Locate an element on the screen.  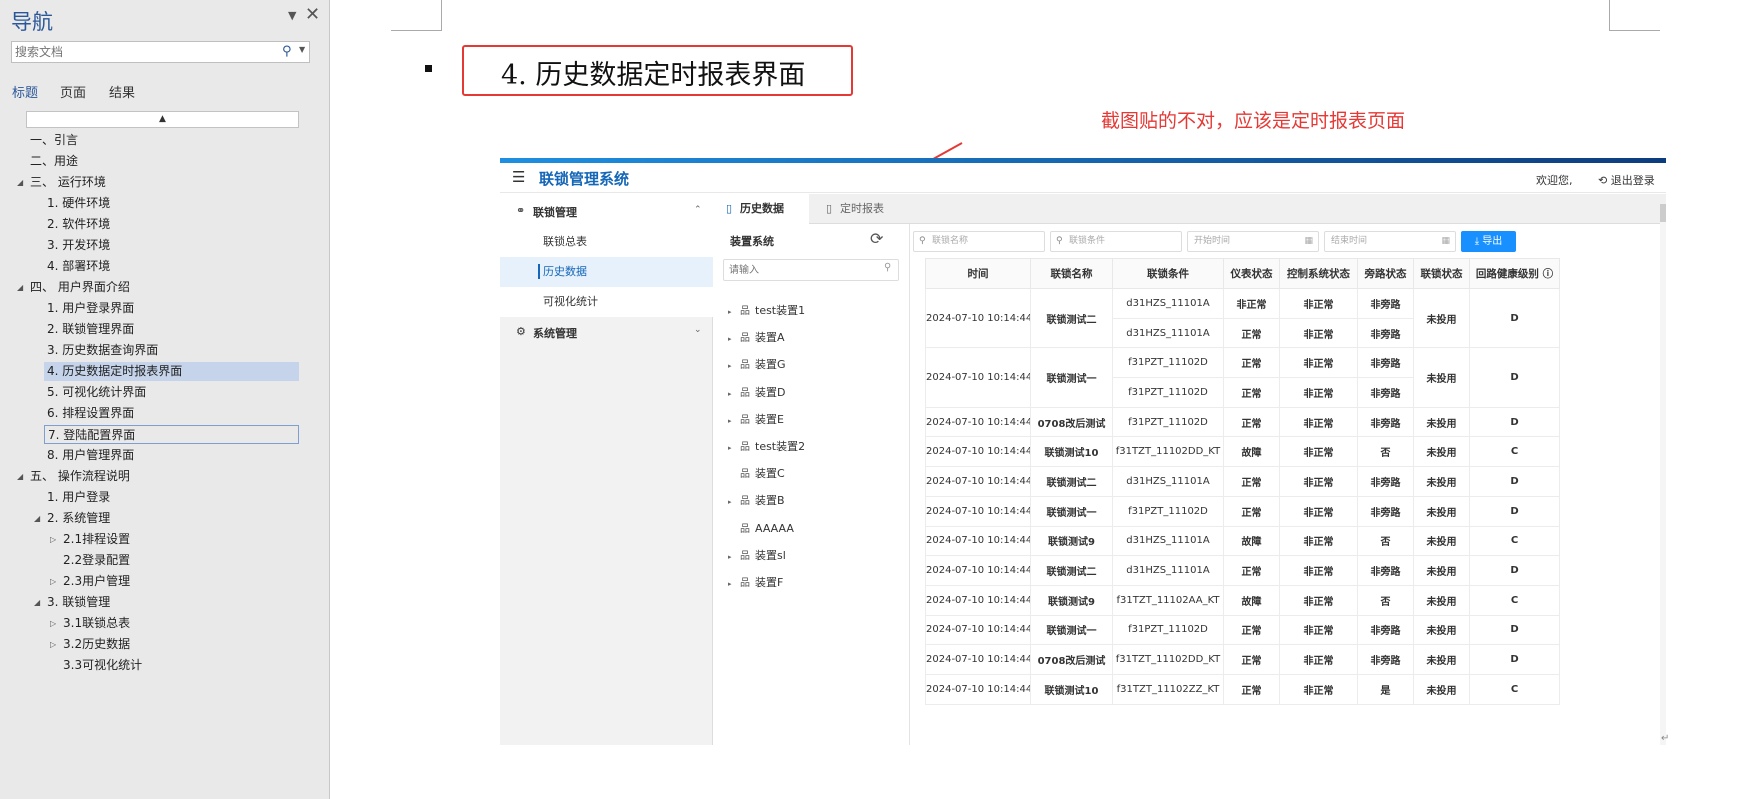
sidebar-group-interlock: ⚭ 联锁管理 ⌃ is located at coordinates (606, 210).